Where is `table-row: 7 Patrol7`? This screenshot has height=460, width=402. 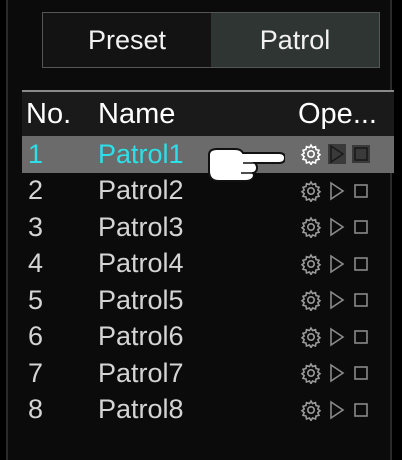
table-row: 7 Patrol7 is located at coordinates (208, 373).